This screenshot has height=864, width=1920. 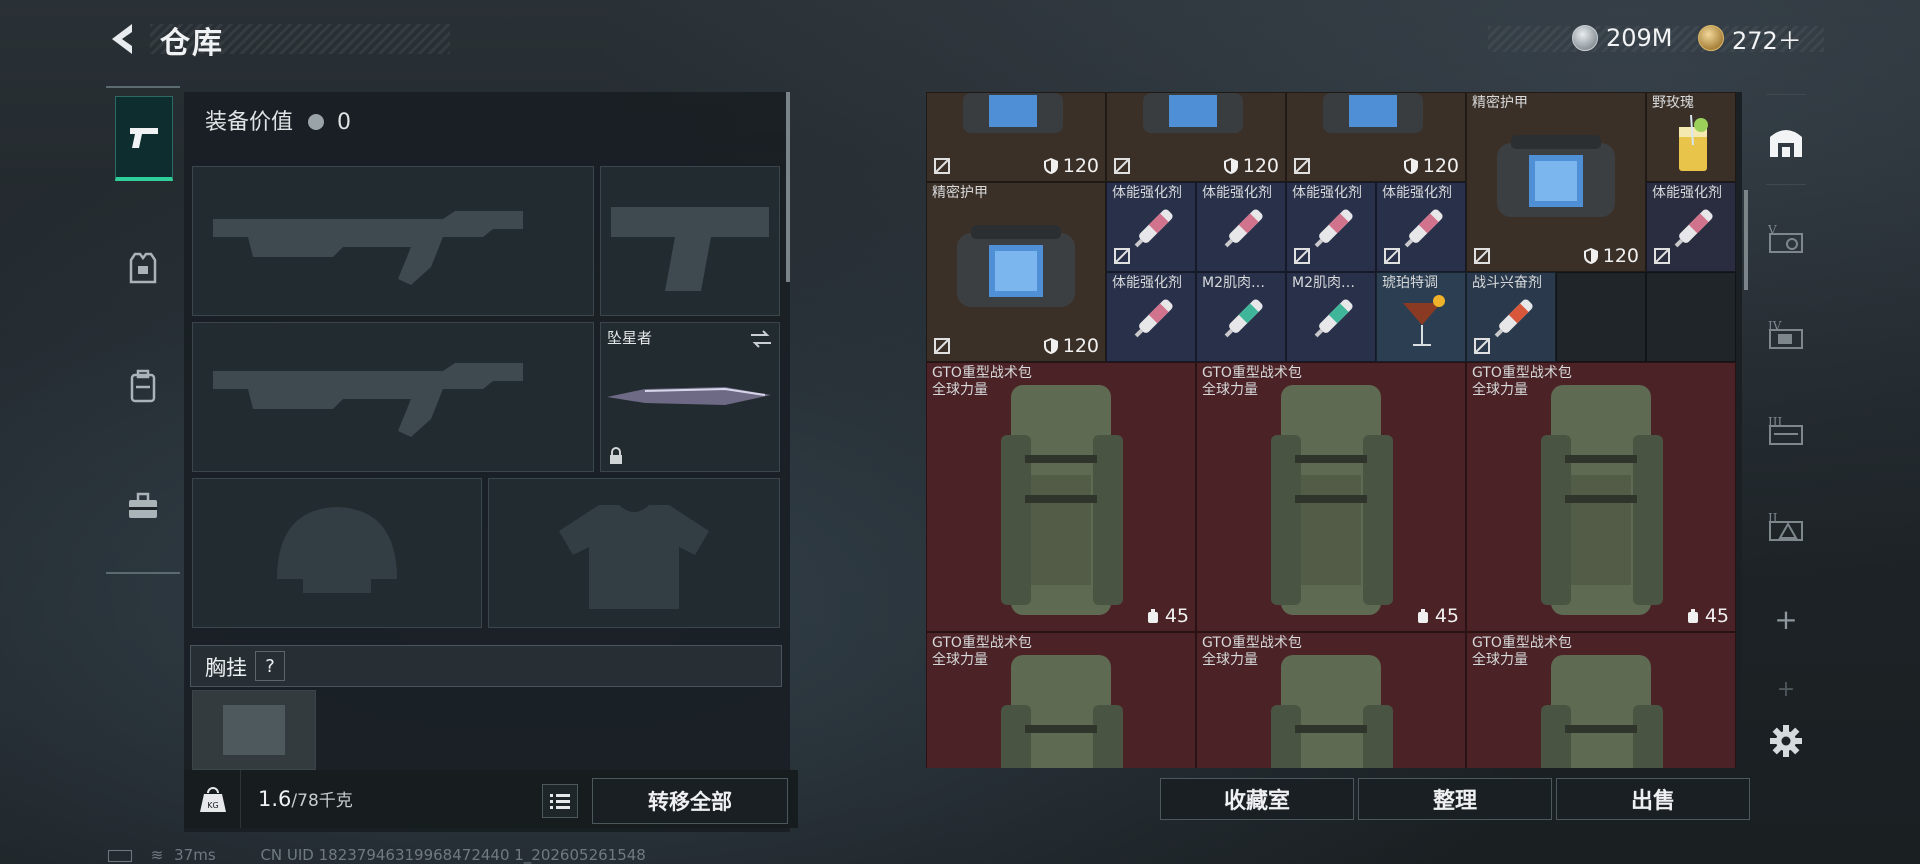 What do you see at coordinates (393, 241) in the screenshot?
I see `primary-weapon-slot` at bounding box center [393, 241].